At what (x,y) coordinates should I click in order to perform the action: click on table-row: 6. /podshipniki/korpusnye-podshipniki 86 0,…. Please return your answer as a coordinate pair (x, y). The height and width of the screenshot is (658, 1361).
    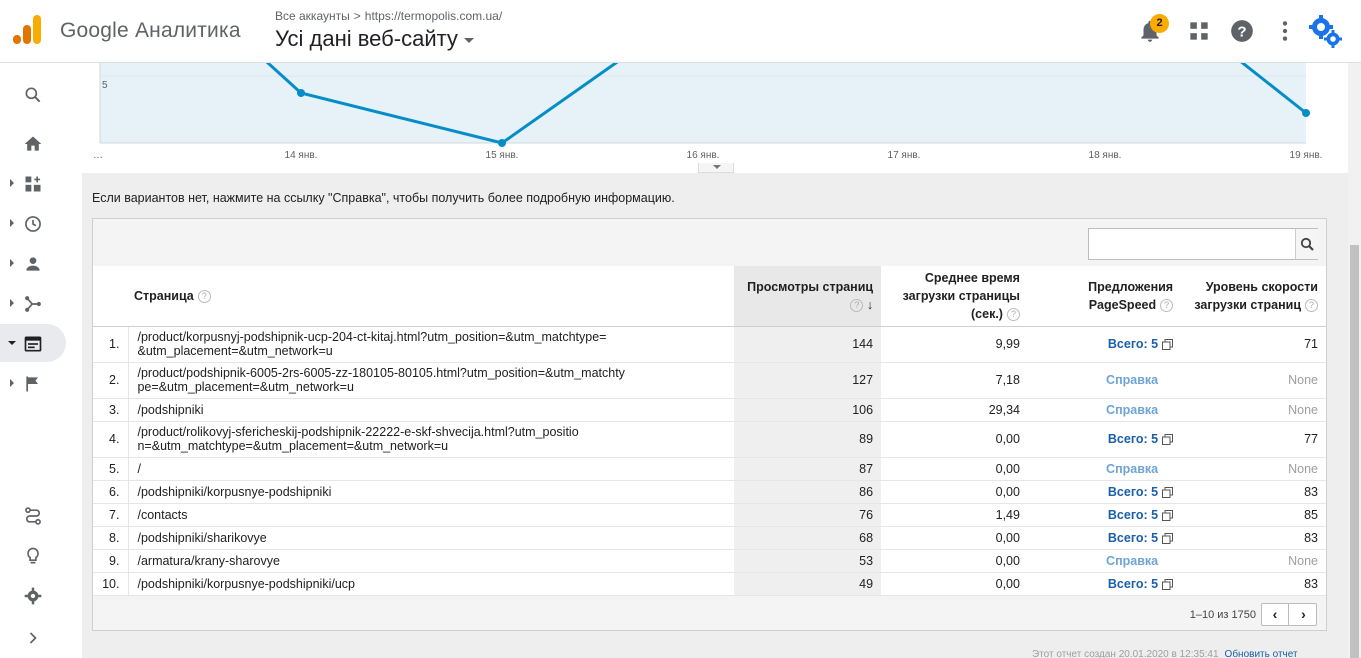
    Looking at the image, I should click on (709, 492).